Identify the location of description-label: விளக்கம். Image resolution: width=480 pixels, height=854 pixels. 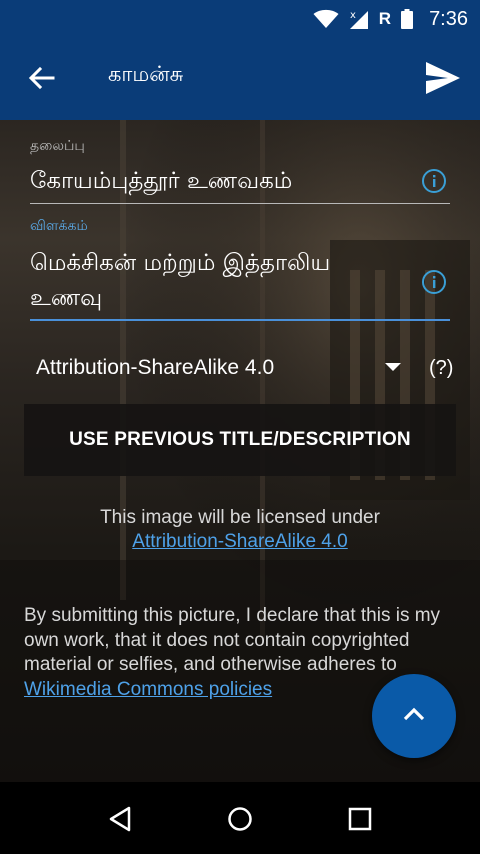
(59, 226).